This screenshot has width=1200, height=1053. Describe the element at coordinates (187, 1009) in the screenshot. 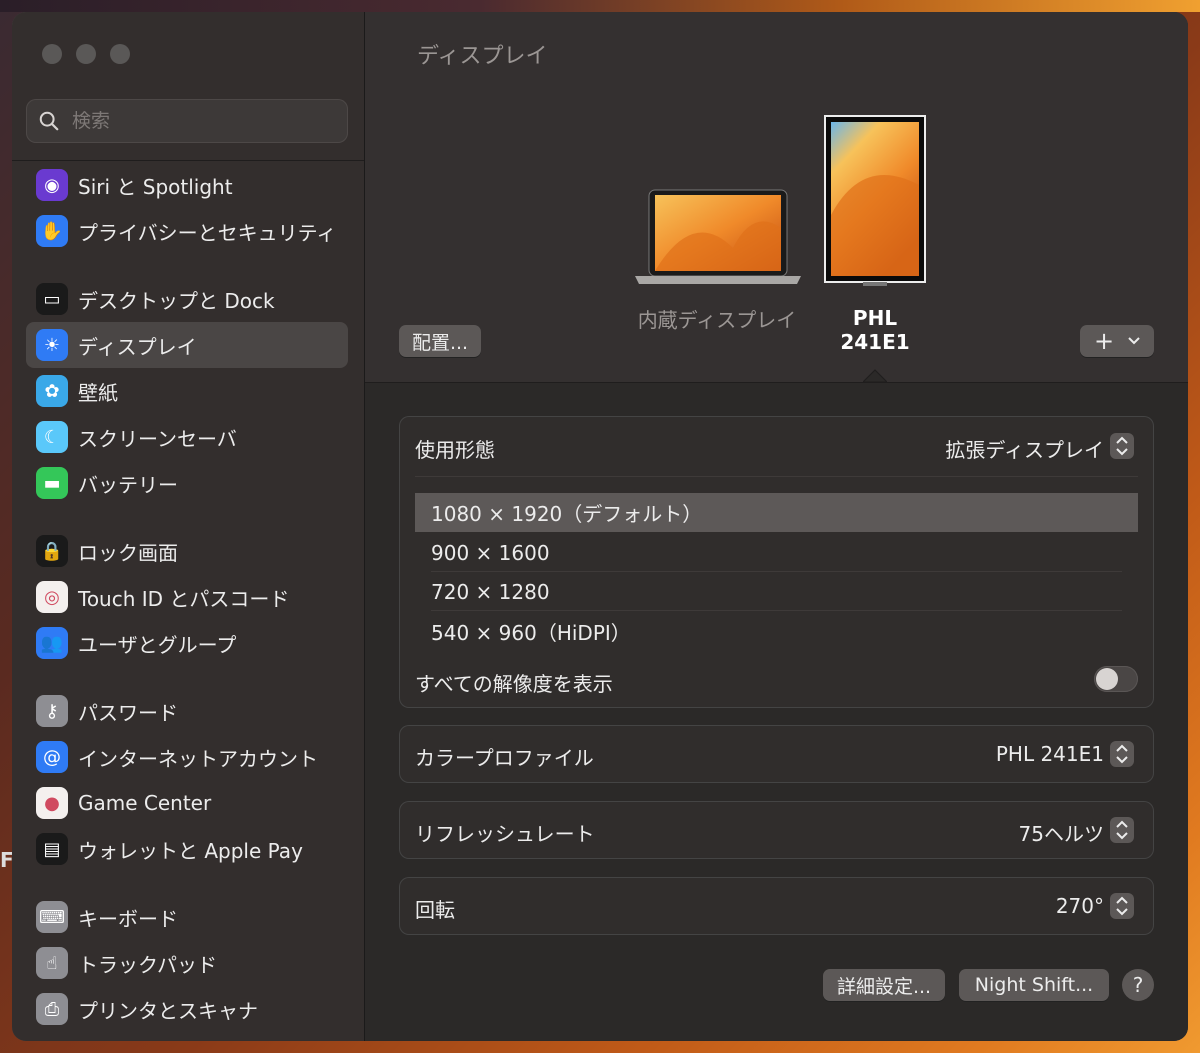

I see `sidebar-item: ⎙ プリンタとスキャナ` at that location.